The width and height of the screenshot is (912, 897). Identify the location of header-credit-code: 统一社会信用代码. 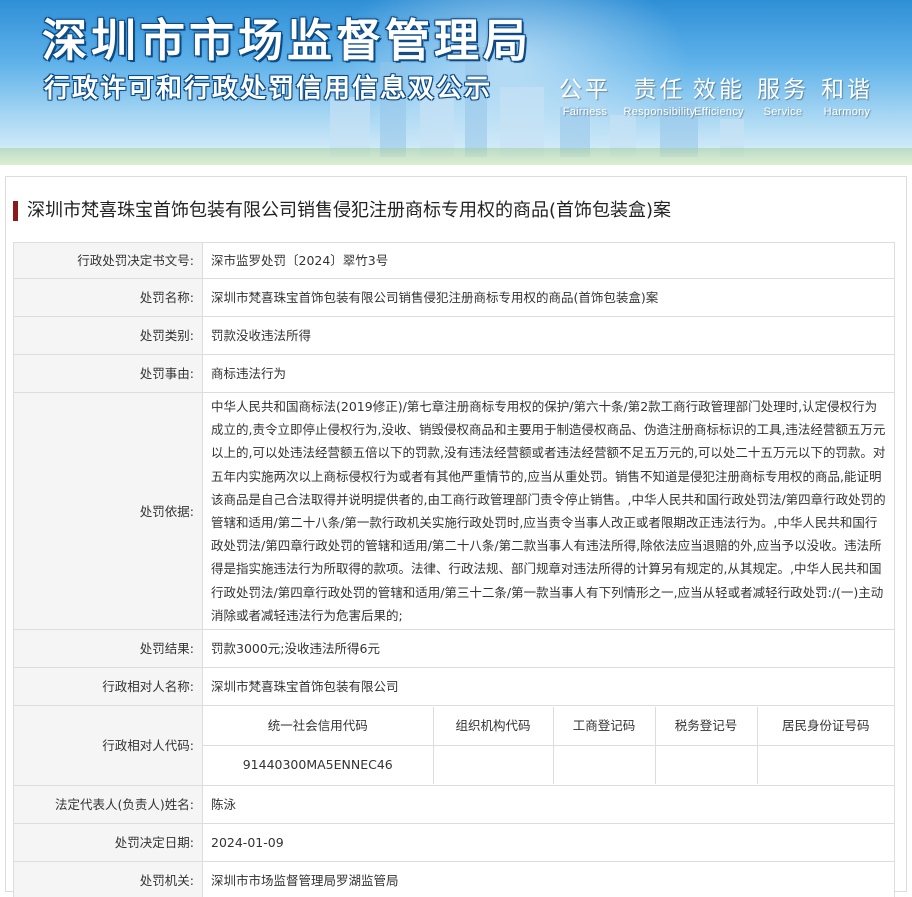
(318, 727).